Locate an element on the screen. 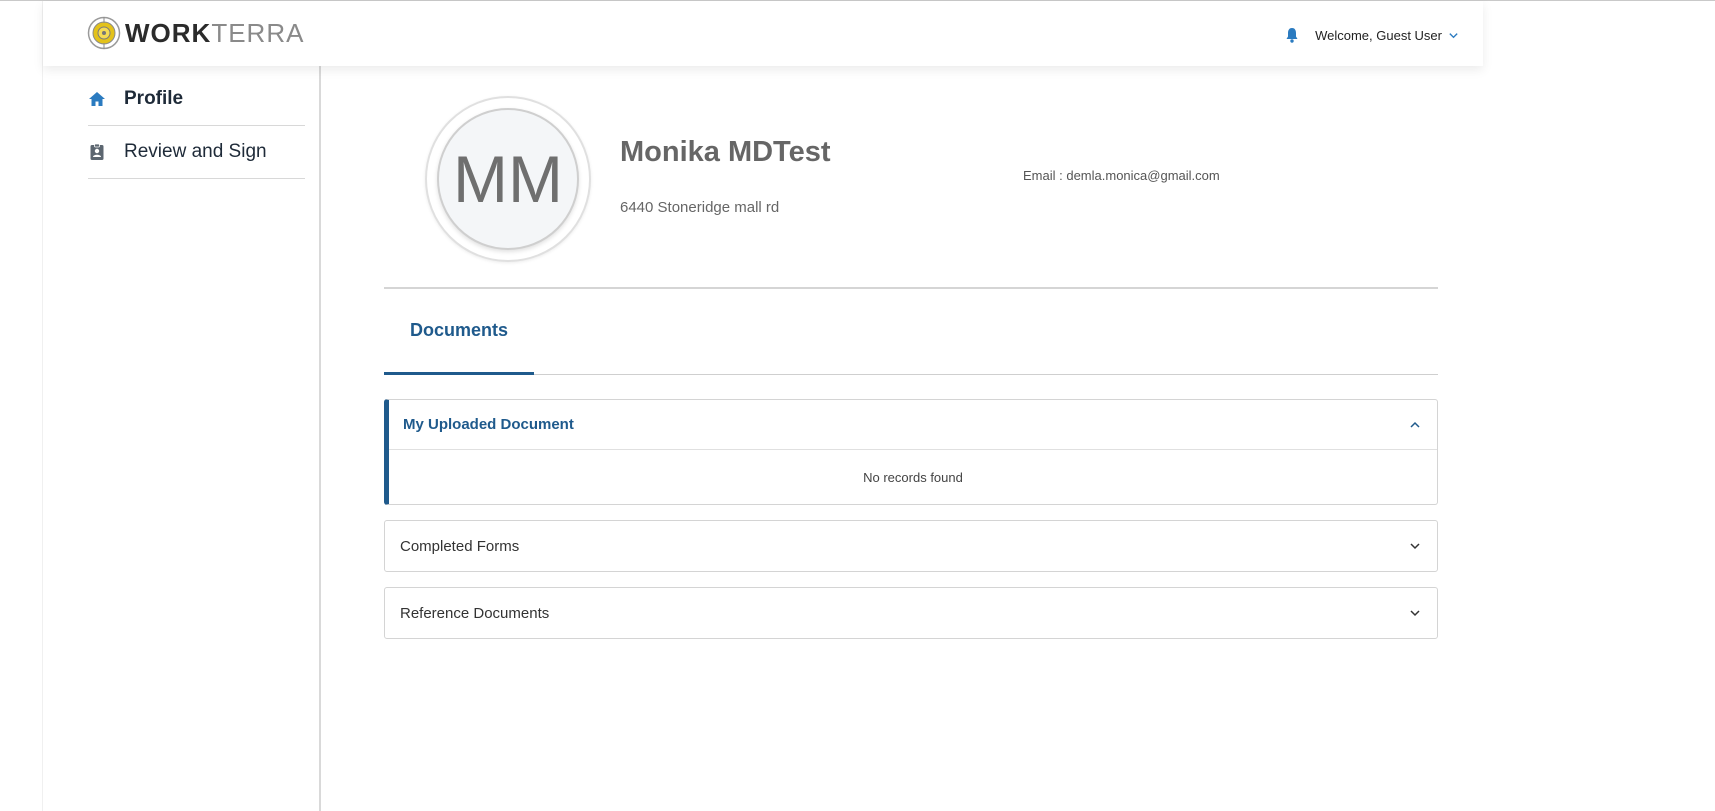  sidebar-item-label: Profile is located at coordinates (154, 98).